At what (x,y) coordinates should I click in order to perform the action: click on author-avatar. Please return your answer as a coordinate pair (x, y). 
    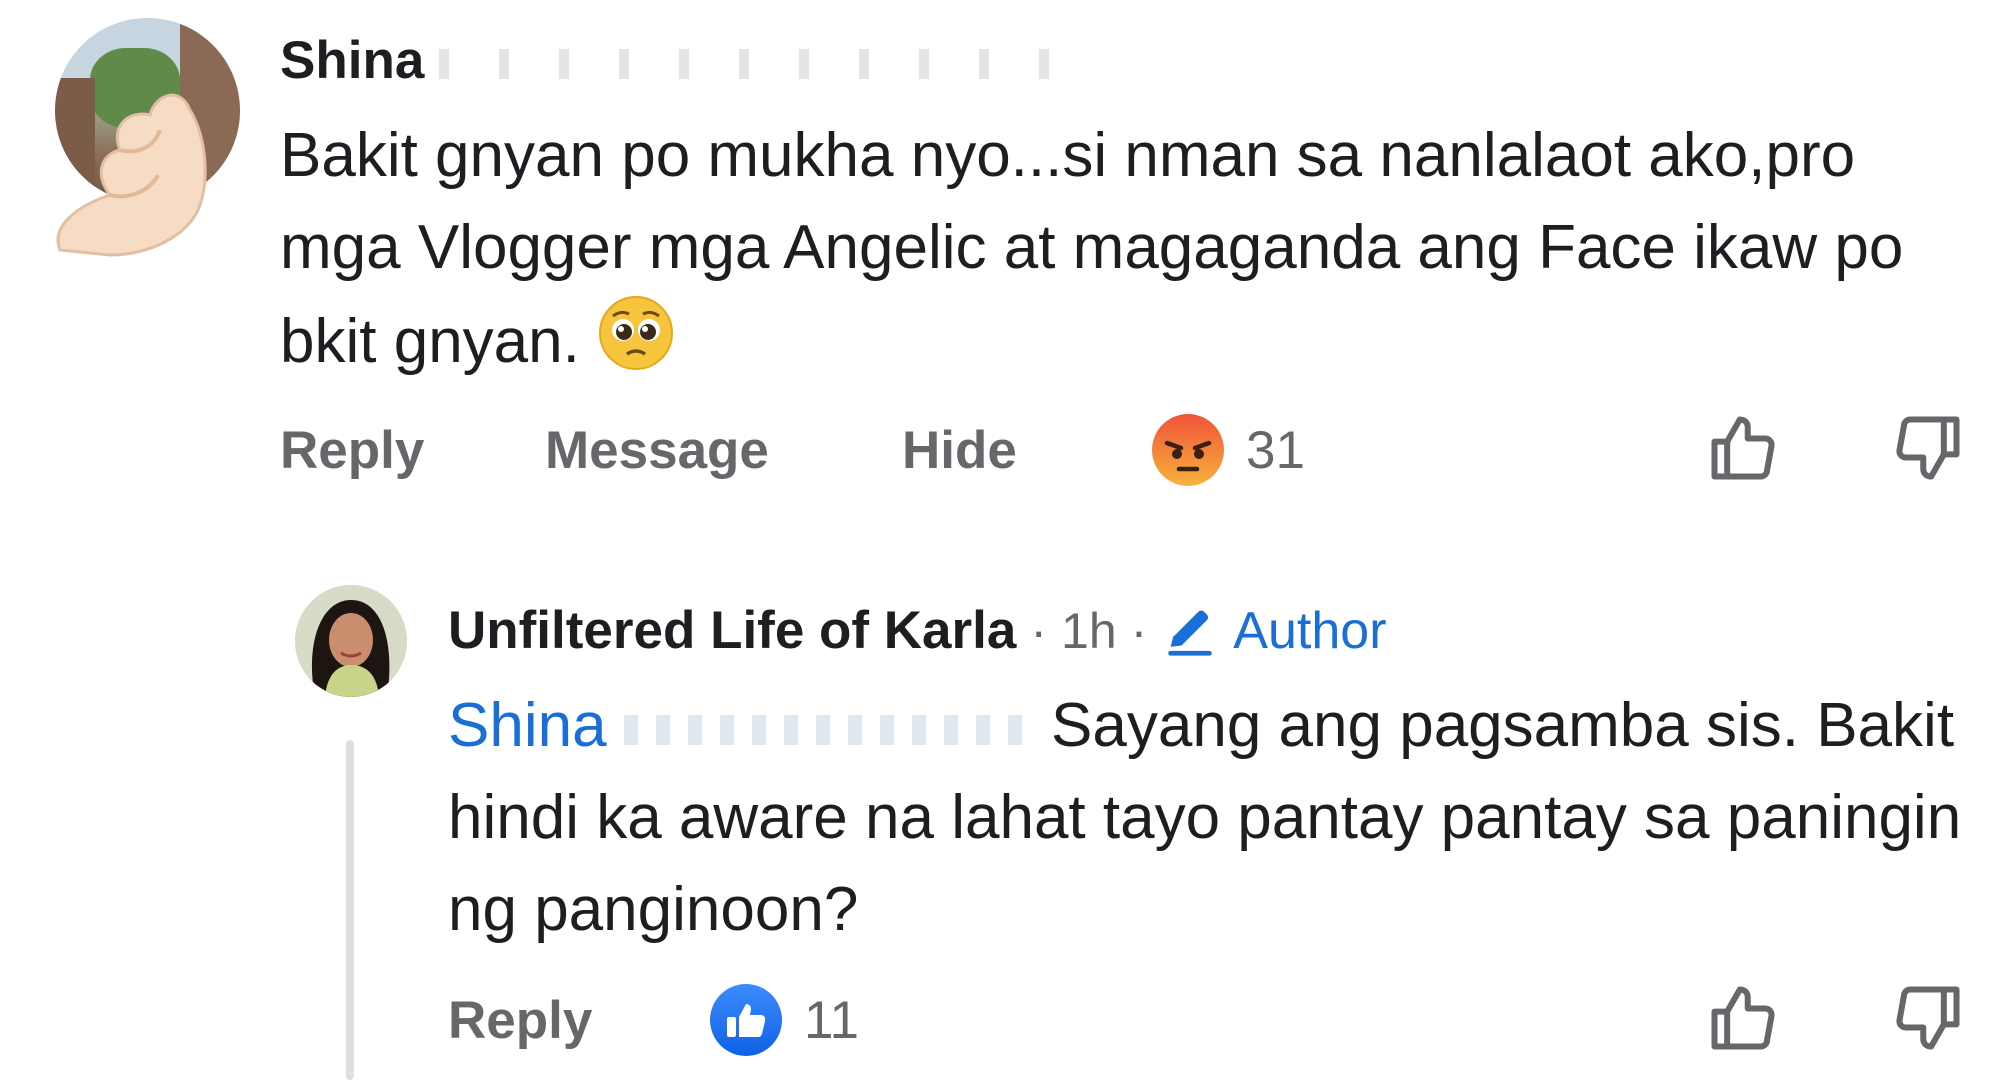
    Looking at the image, I should click on (351, 641).